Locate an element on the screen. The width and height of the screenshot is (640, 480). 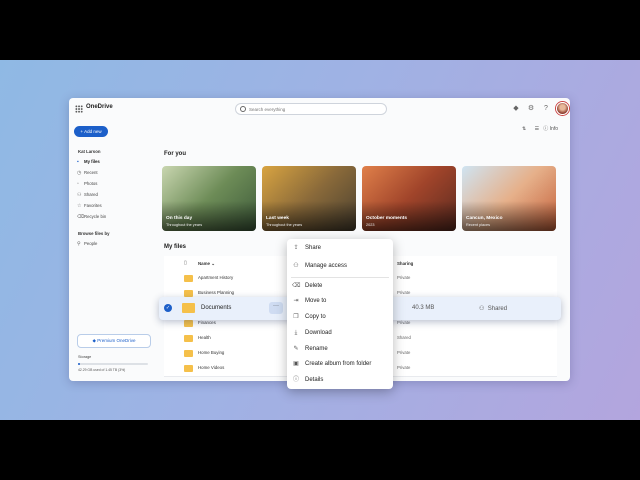
file-name: Home Buying is located at coordinates (211, 352).